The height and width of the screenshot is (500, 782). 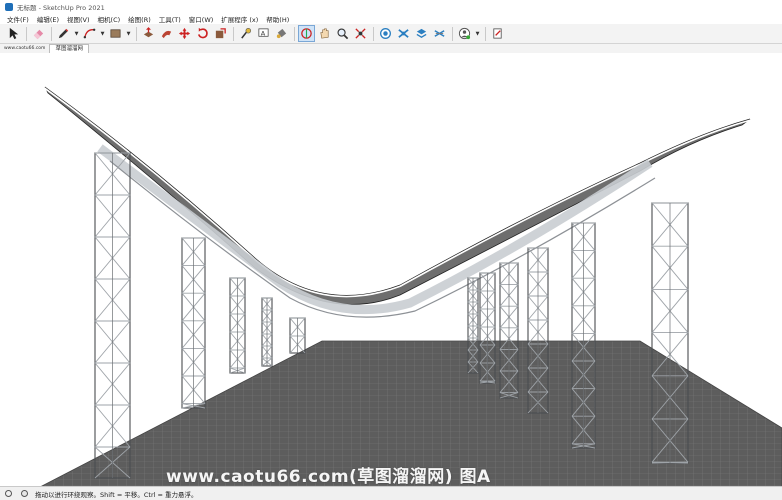 I want to click on paint-bucket-icon, so click(x=281, y=33).